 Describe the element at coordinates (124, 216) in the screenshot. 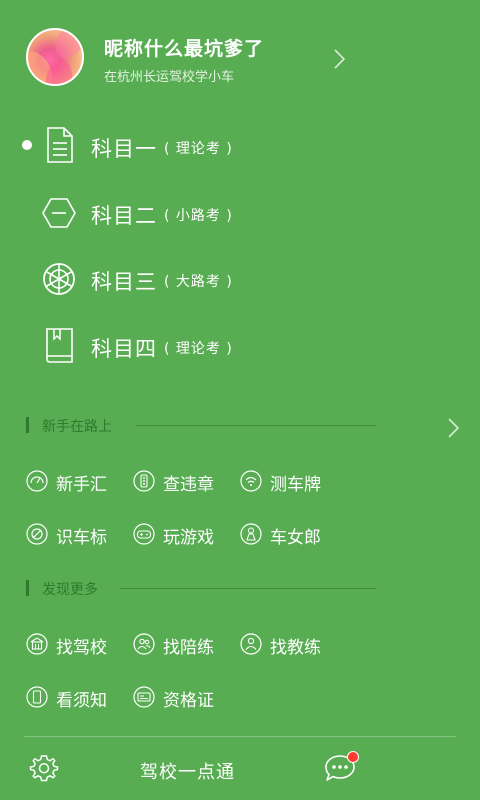

I see `subject-name: 科目二` at that location.